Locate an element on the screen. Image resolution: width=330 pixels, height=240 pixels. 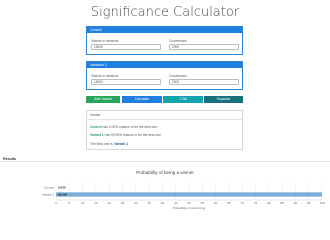
verdict-best-name: Variant 1 is located at coordinates (121, 144).